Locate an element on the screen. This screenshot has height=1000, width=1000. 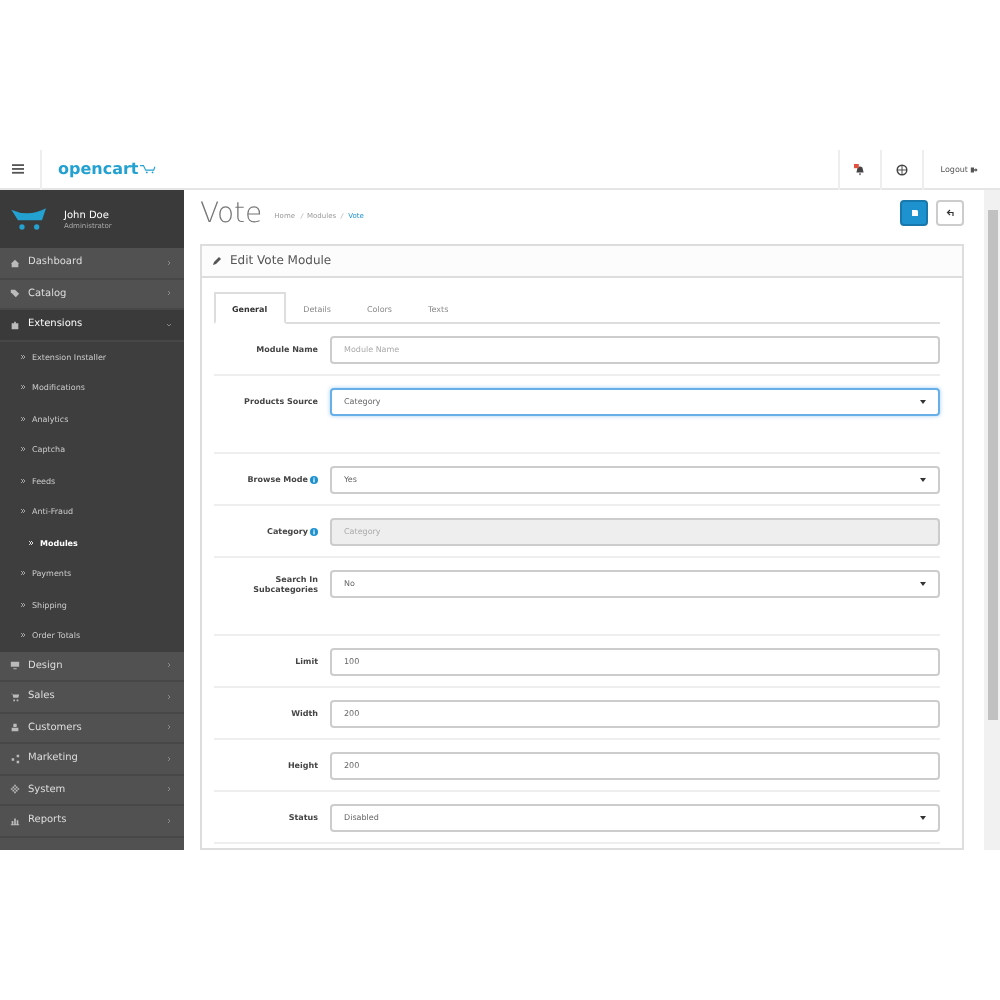
logout-icon is located at coordinates (974, 169).